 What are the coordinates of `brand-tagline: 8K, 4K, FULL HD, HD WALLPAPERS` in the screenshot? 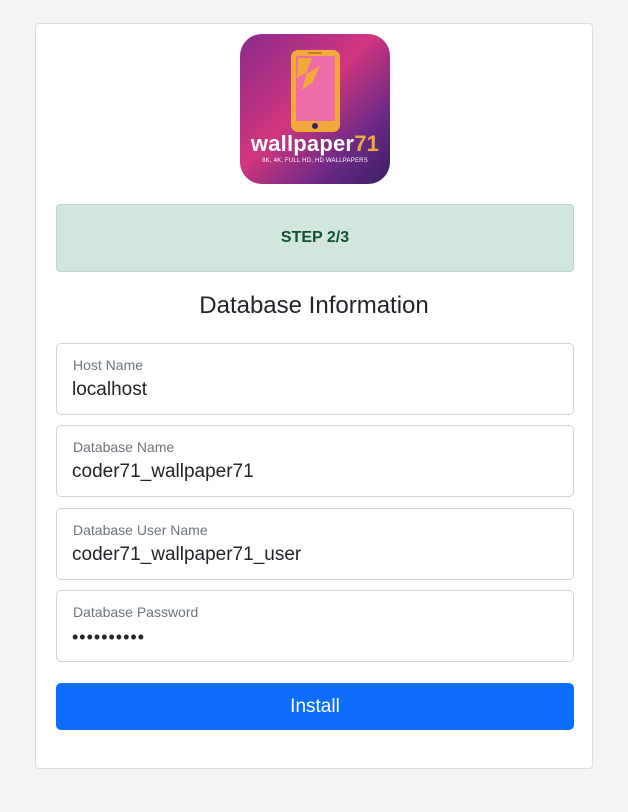 It's located at (315, 161).